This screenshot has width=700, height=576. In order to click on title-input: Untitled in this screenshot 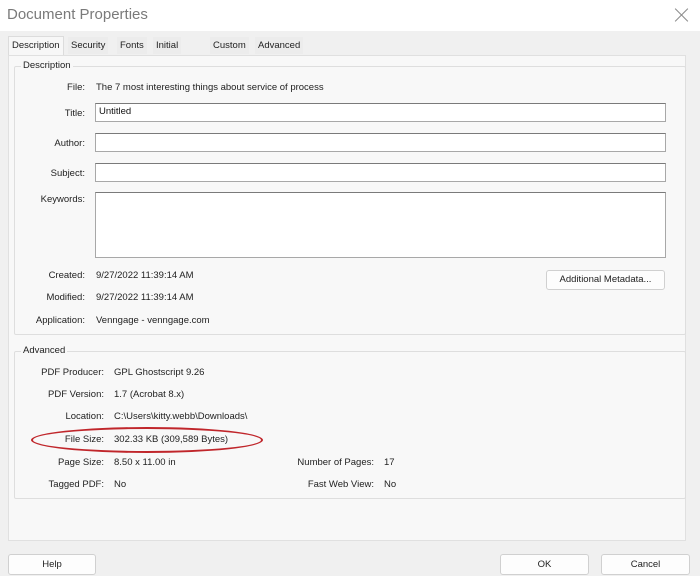, I will do `click(380, 112)`.